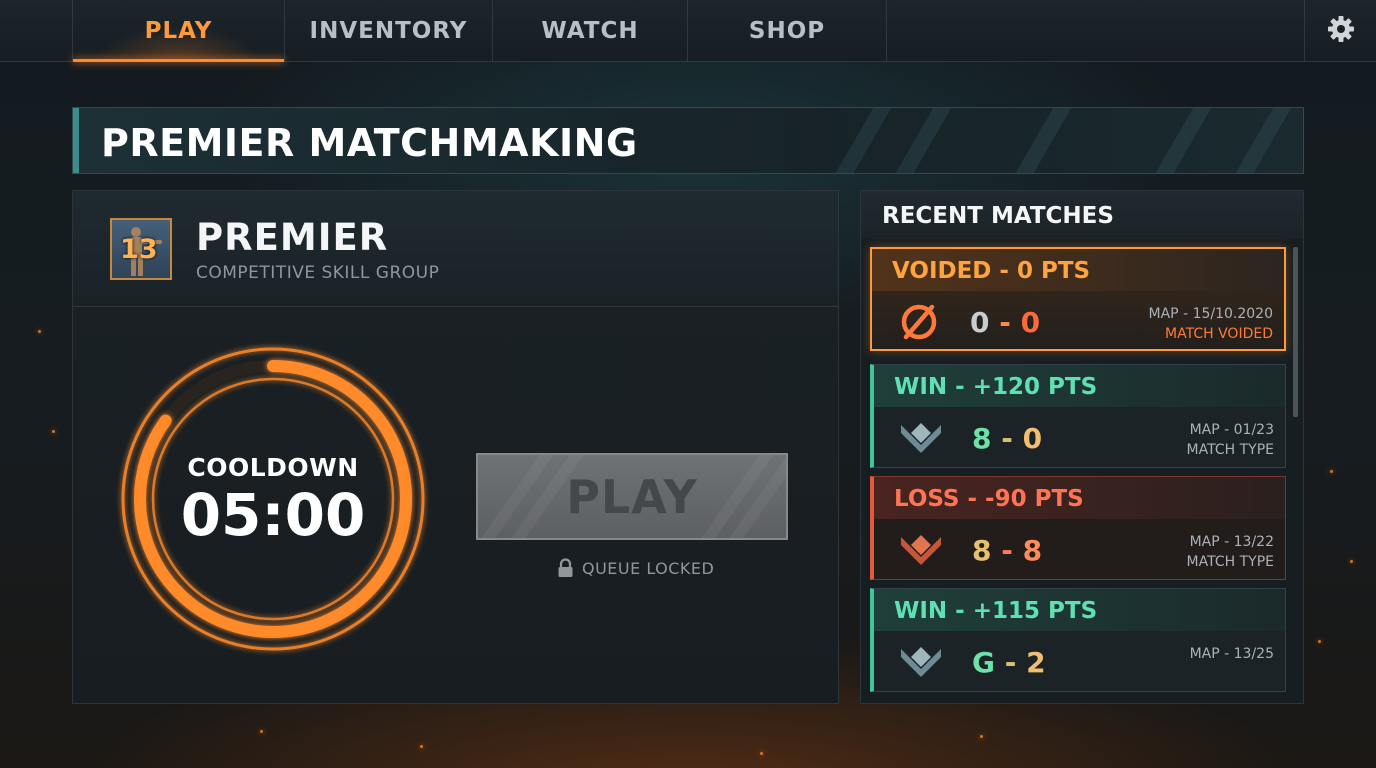 This screenshot has width=1376, height=768. What do you see at coordinates (1007, 550) in the screenshot?
I see `match-score: 8 - 8` at bounding box center [1007, 550].